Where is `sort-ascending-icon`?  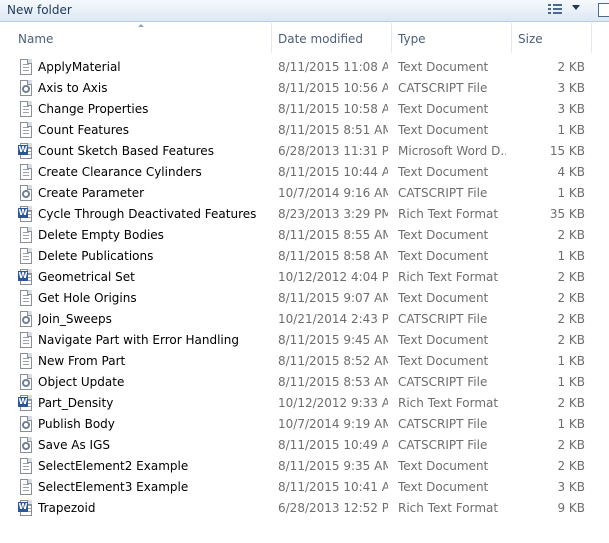
sort-ascending-icon is located at coordinates (141, 25).